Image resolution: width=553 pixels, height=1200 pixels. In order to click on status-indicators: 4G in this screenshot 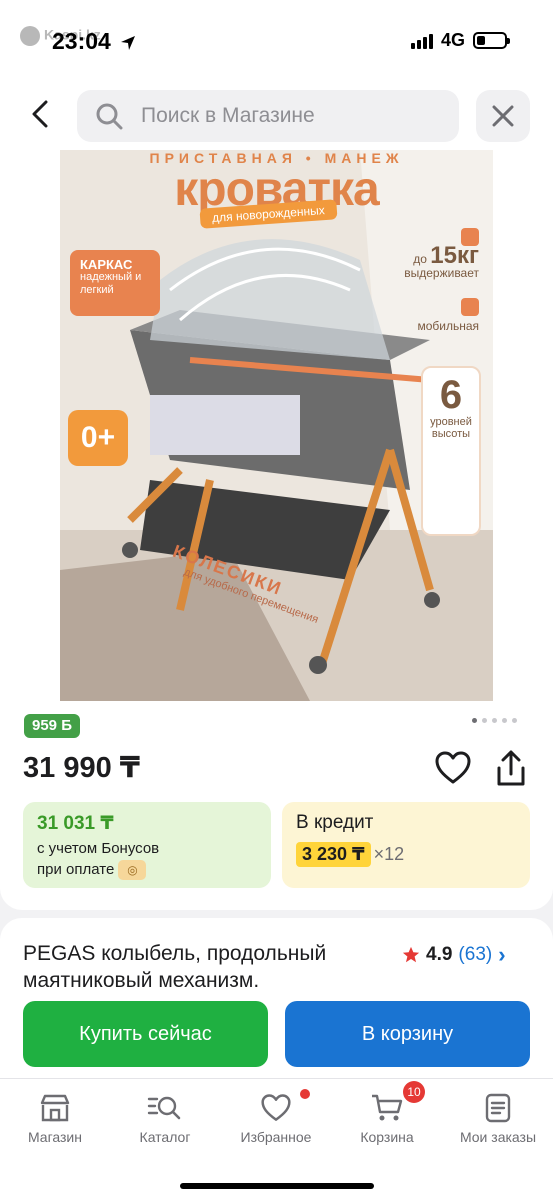, I will do `click(460, 40)`.